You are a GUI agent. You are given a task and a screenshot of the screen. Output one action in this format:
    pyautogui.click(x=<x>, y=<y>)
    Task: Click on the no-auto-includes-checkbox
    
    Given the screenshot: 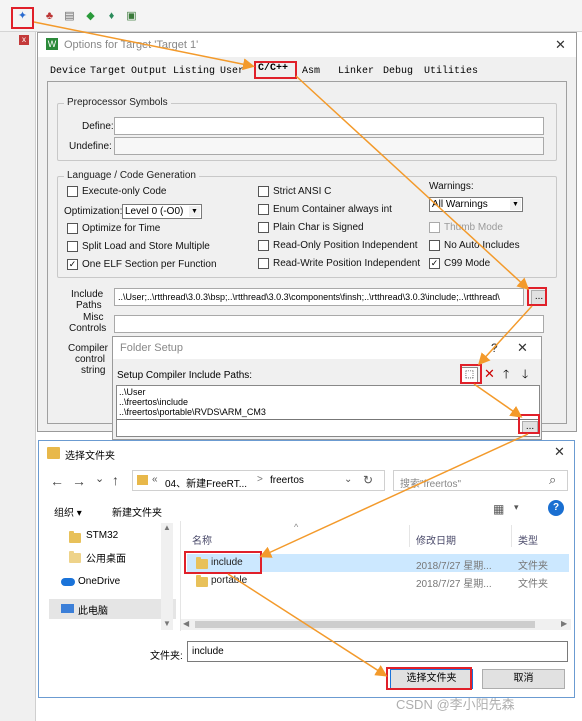 What is the action you would take?
    pyautogui.click(x=434, y=245)
    